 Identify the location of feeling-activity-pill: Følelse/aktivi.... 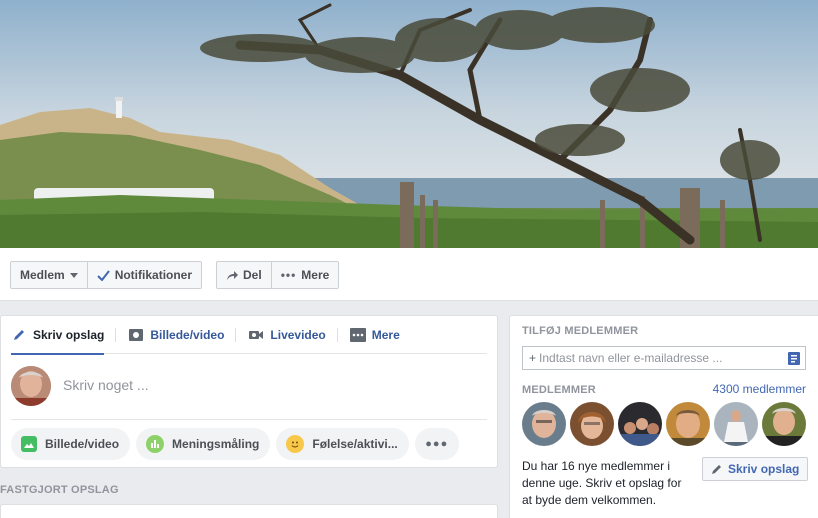
(342, 444).